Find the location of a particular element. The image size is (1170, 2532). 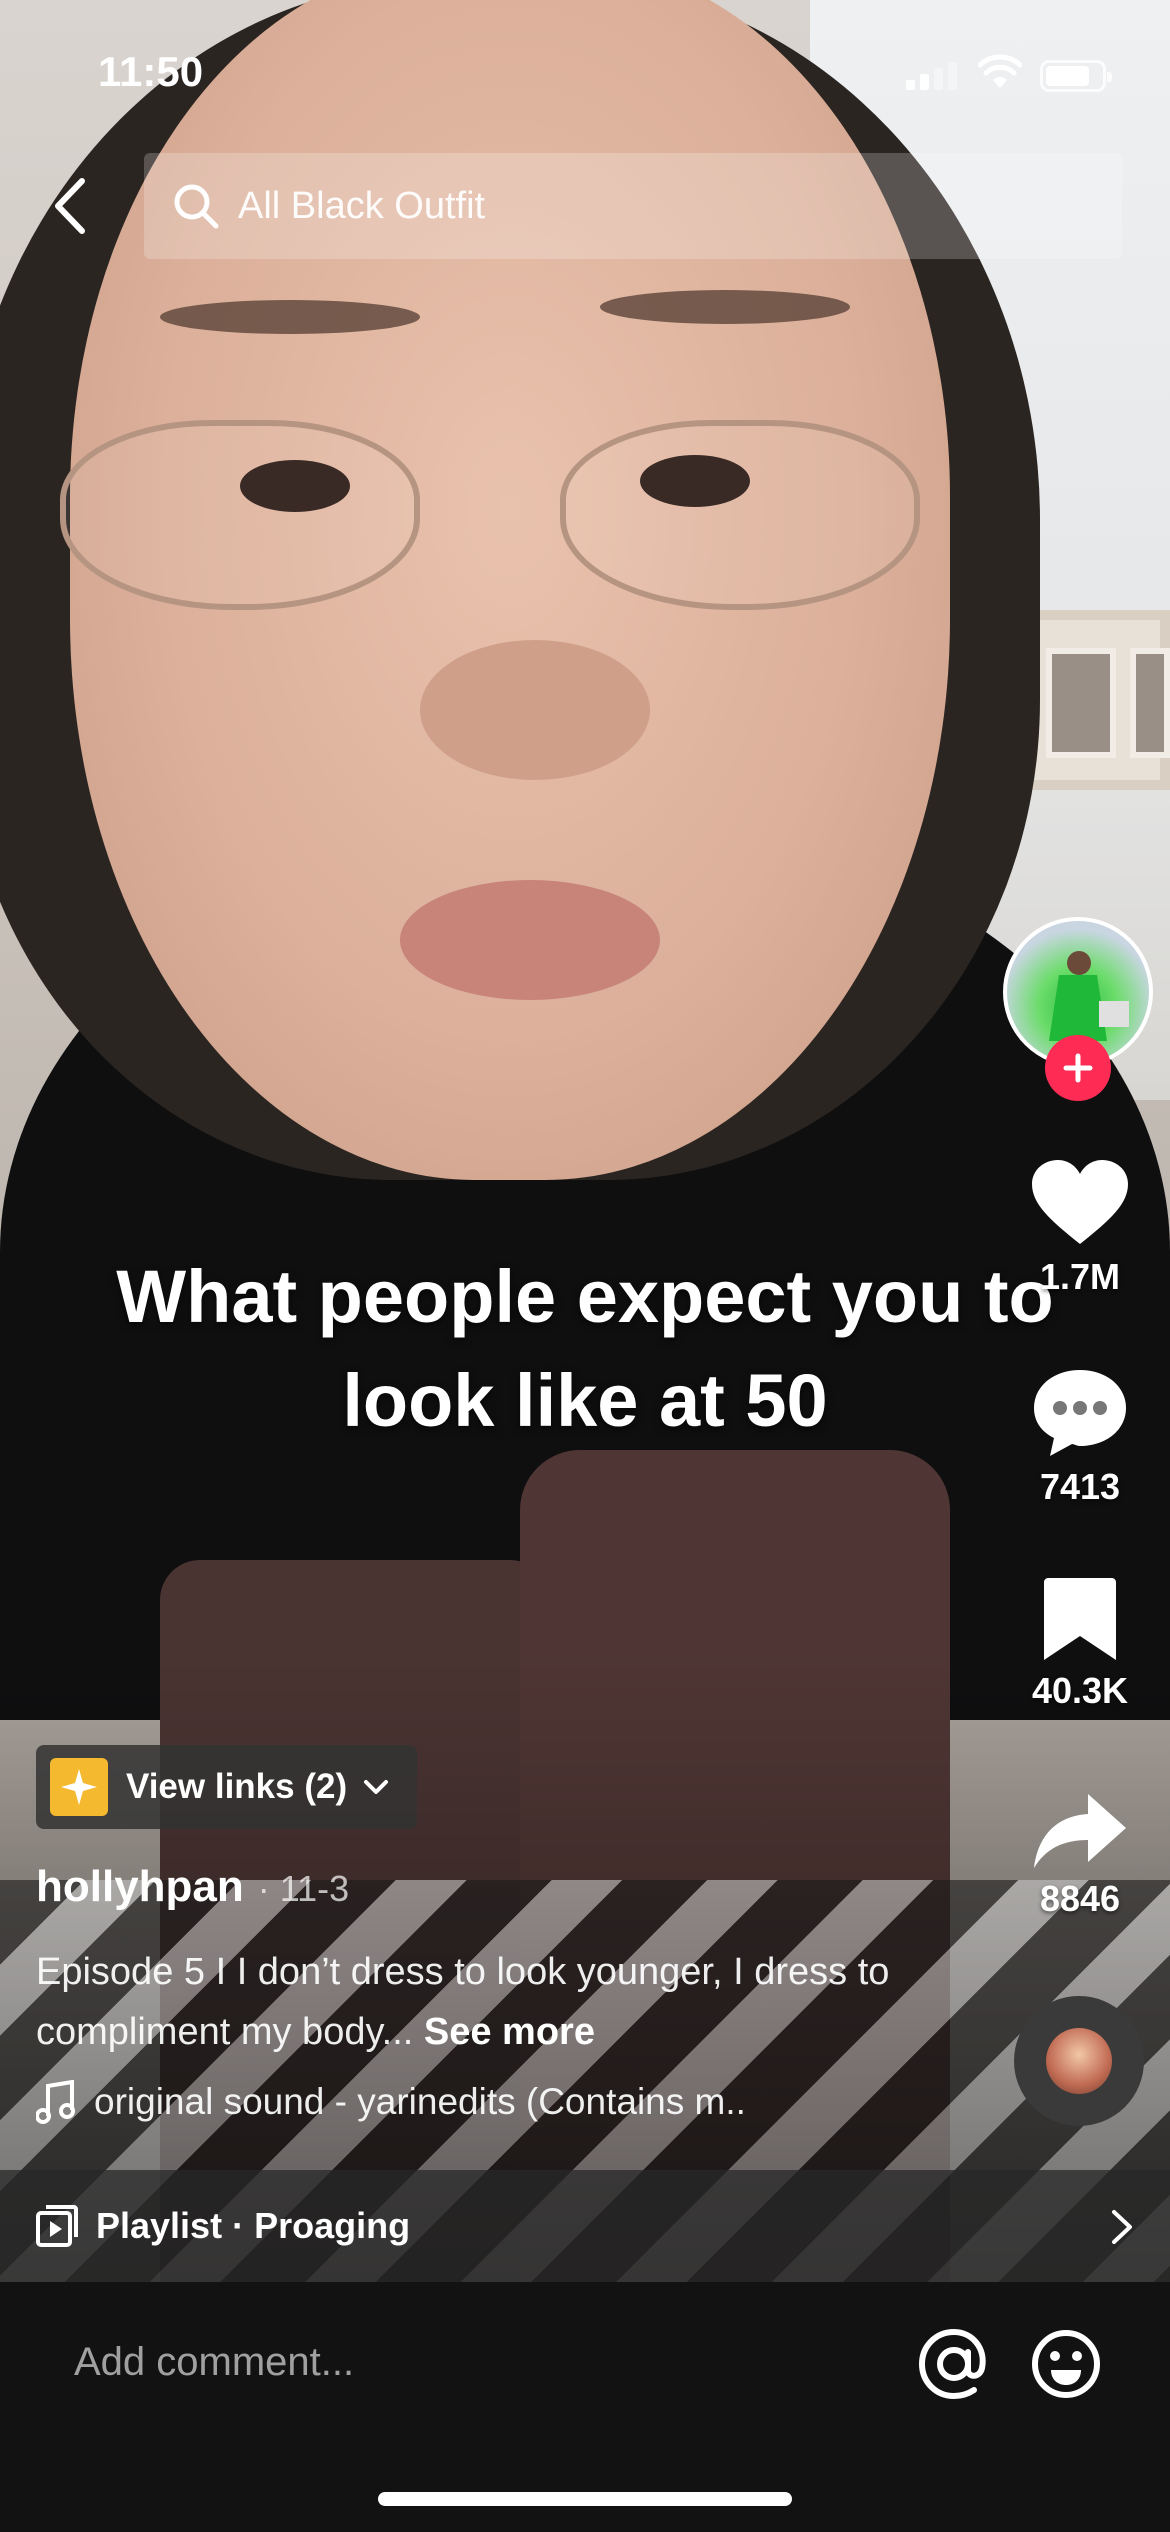

follow-button is located at coordinates (1078, 1068).